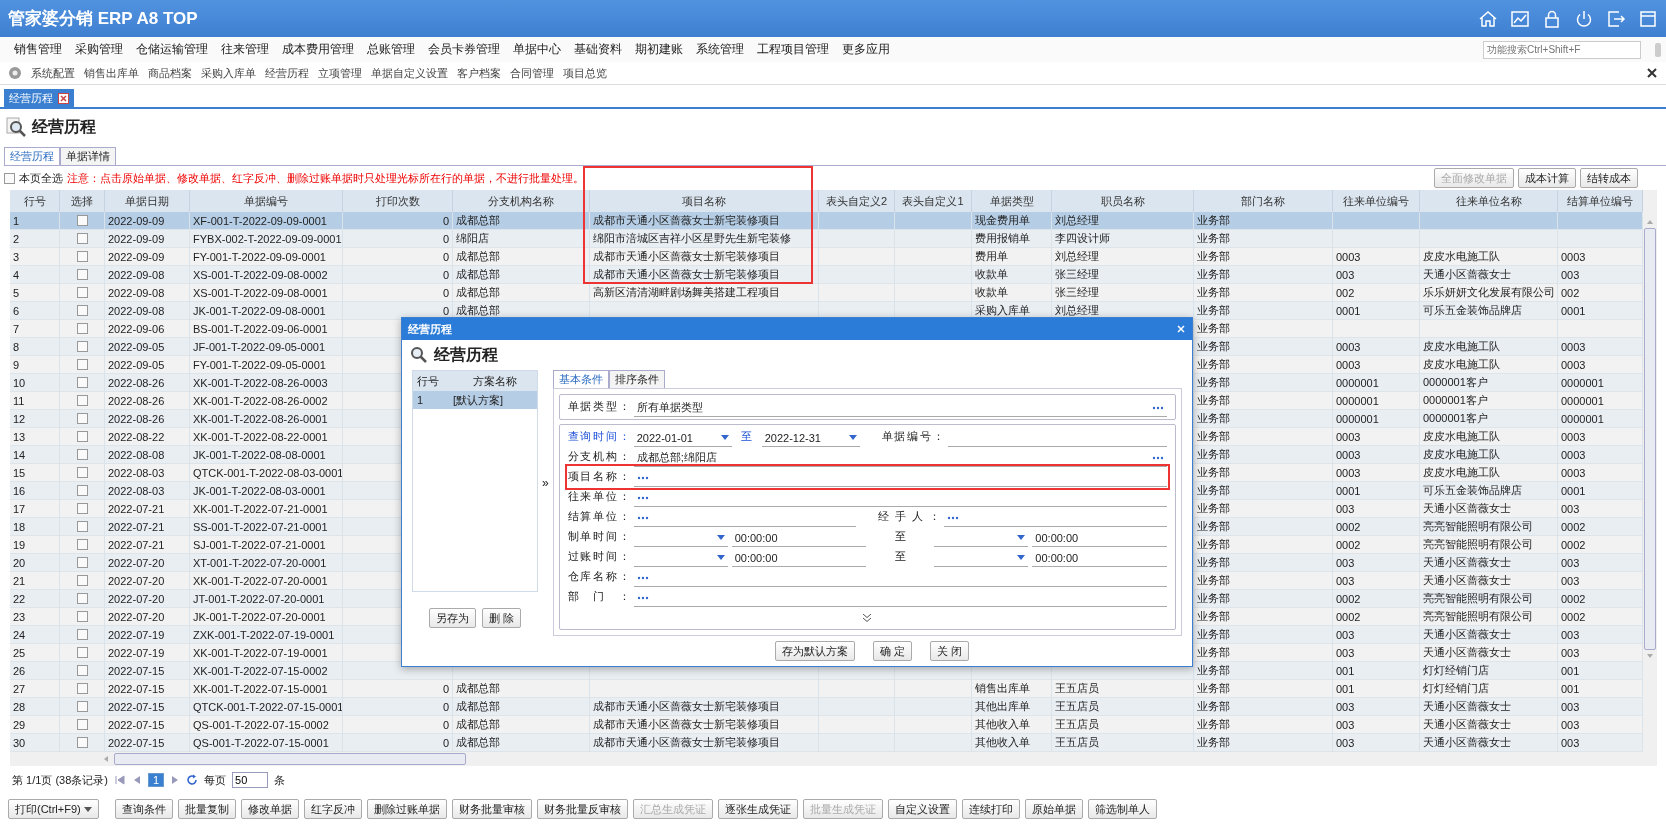  Describe the element at coordinates (495, 381) in the screenshot. I see `column-header: 方案名称` at that location.